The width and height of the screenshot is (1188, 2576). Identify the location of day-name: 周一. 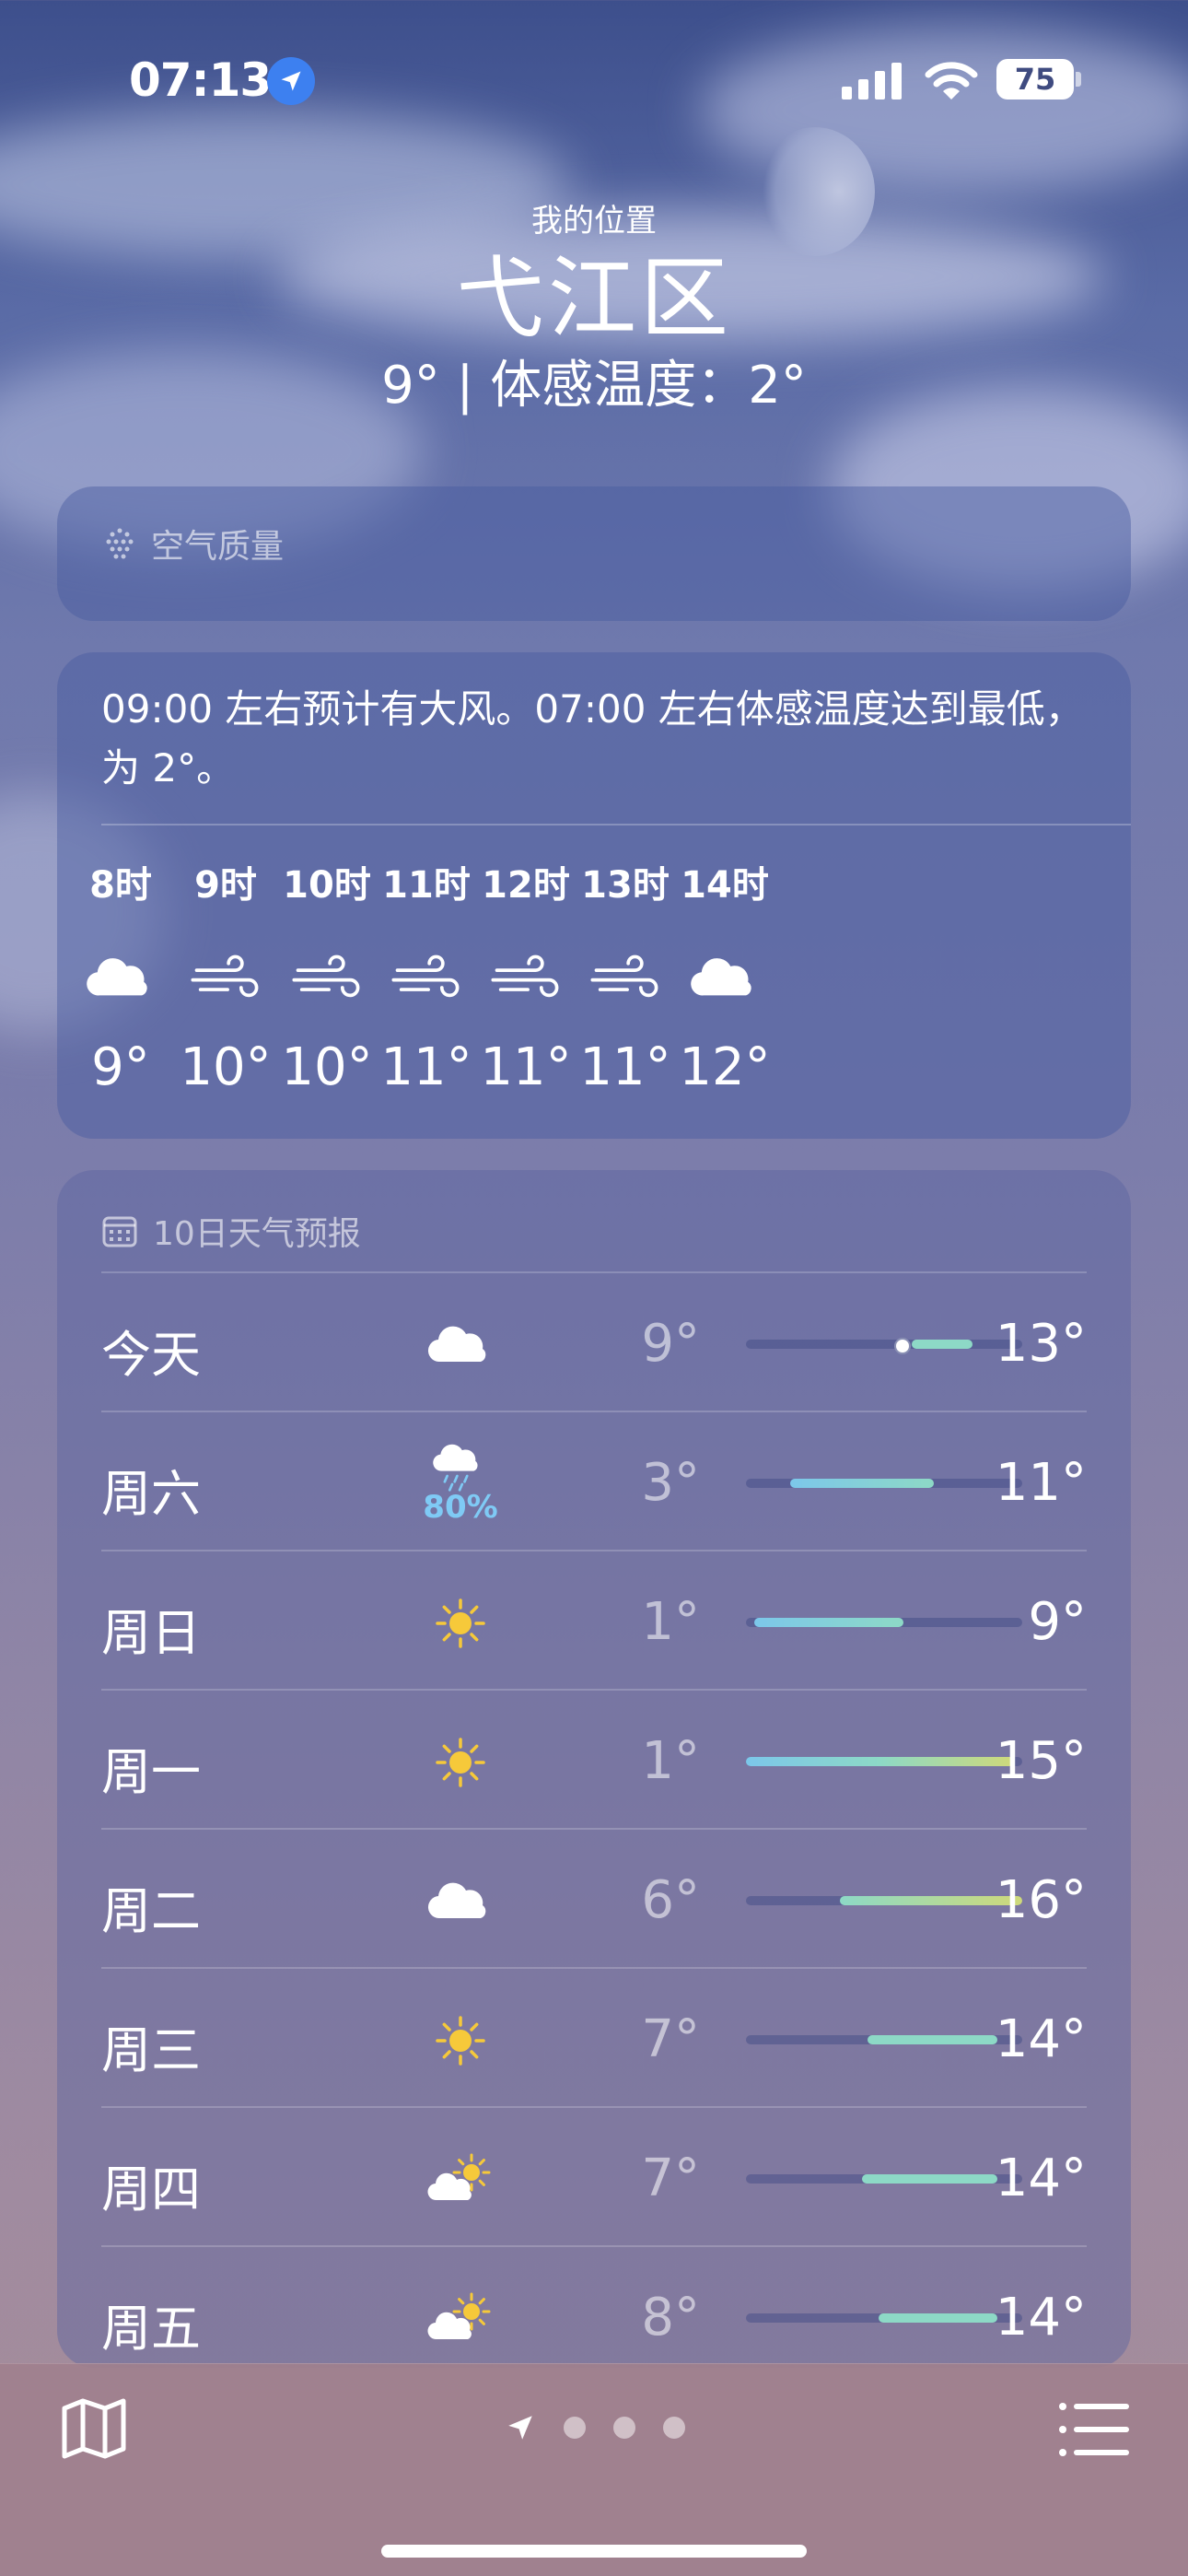
(151, 1772).